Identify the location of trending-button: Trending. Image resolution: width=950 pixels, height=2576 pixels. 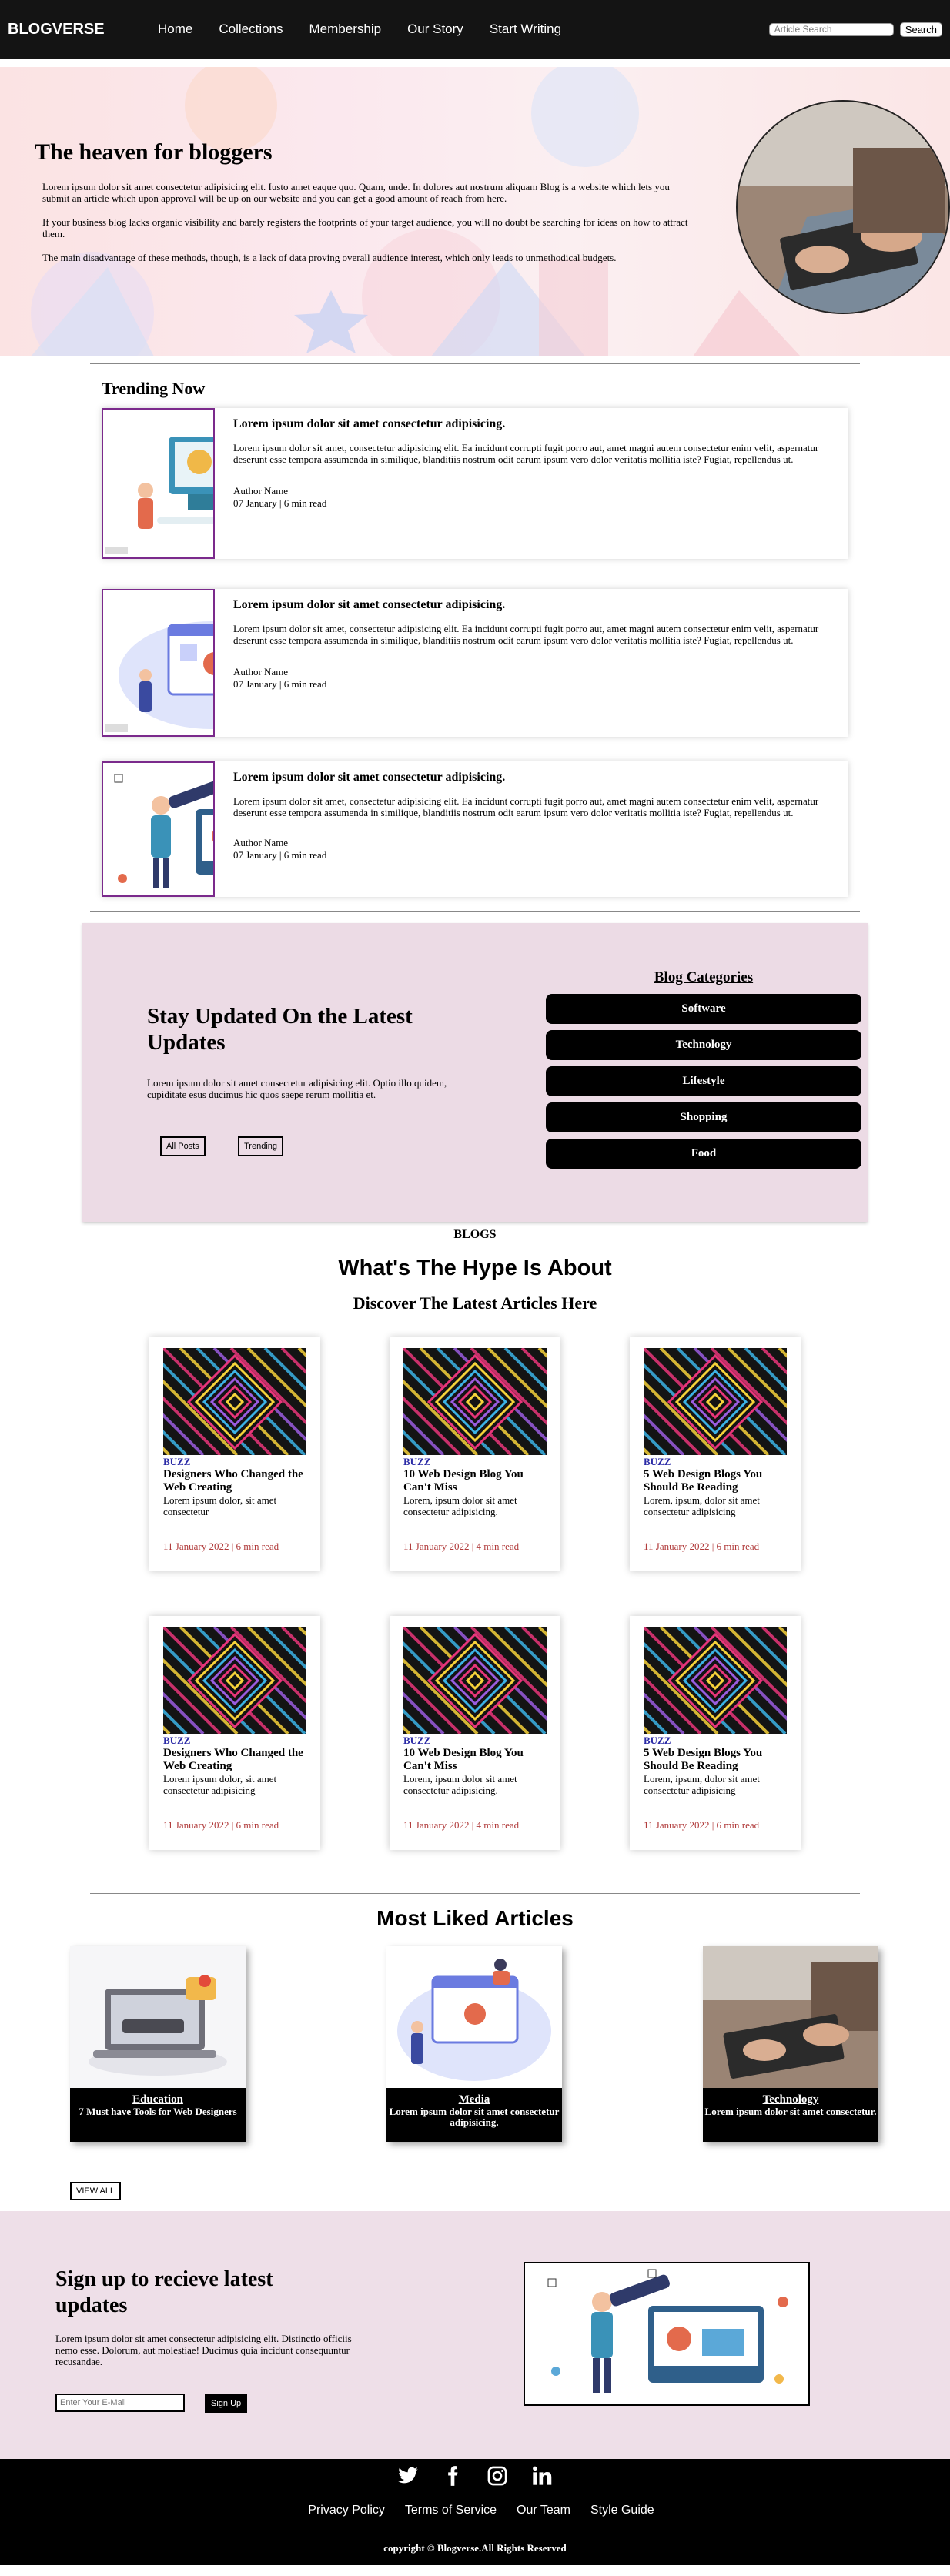
(261, 1146).